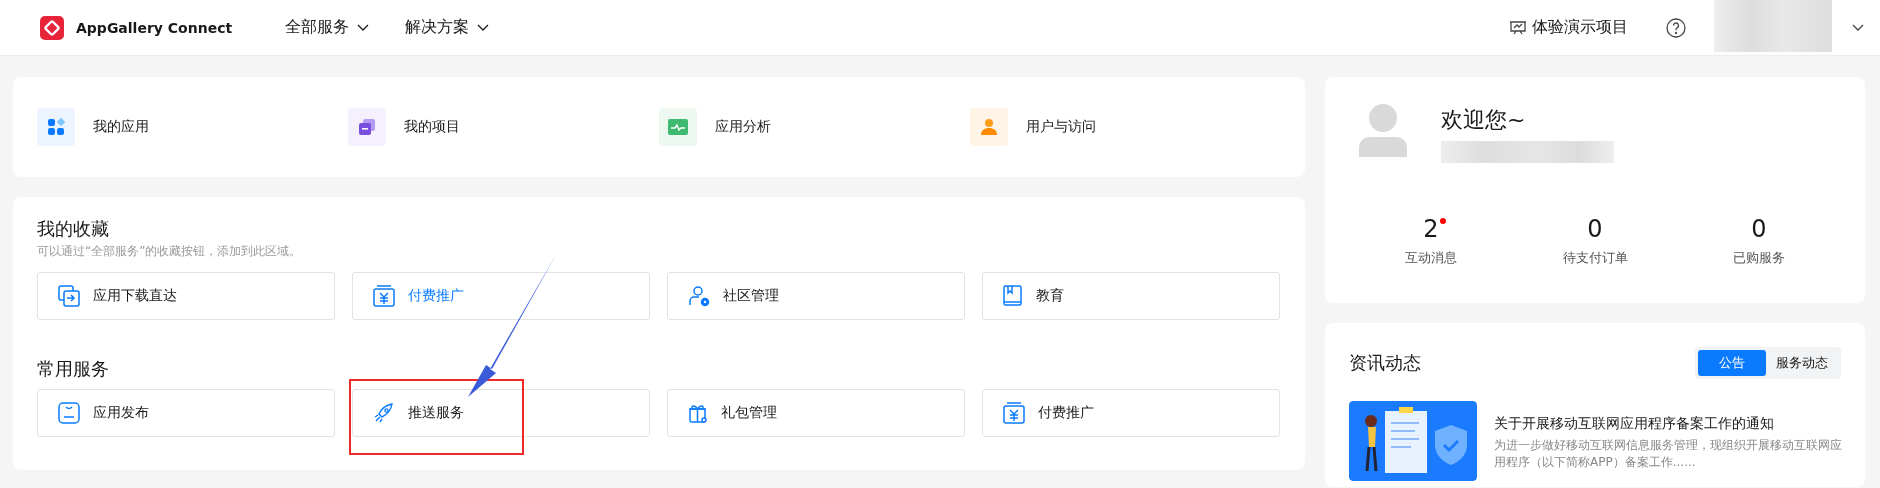  I want to click on service-tile: 礼包管理, so click(816, 413).